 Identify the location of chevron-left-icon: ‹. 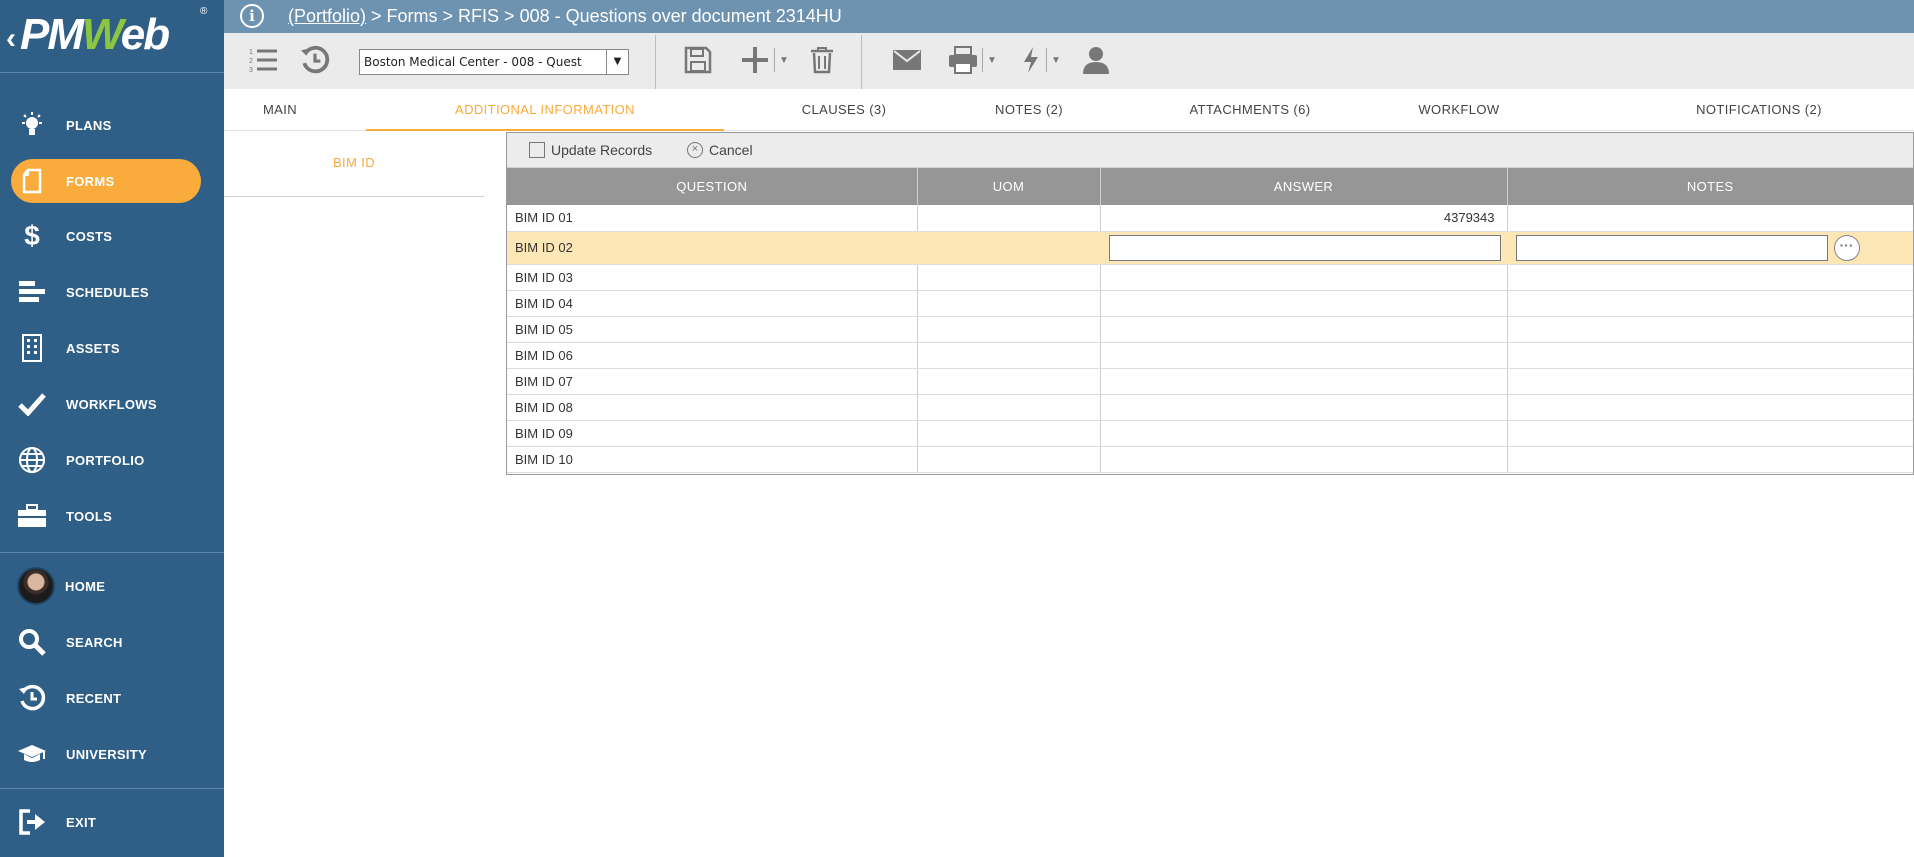
(11, 39).